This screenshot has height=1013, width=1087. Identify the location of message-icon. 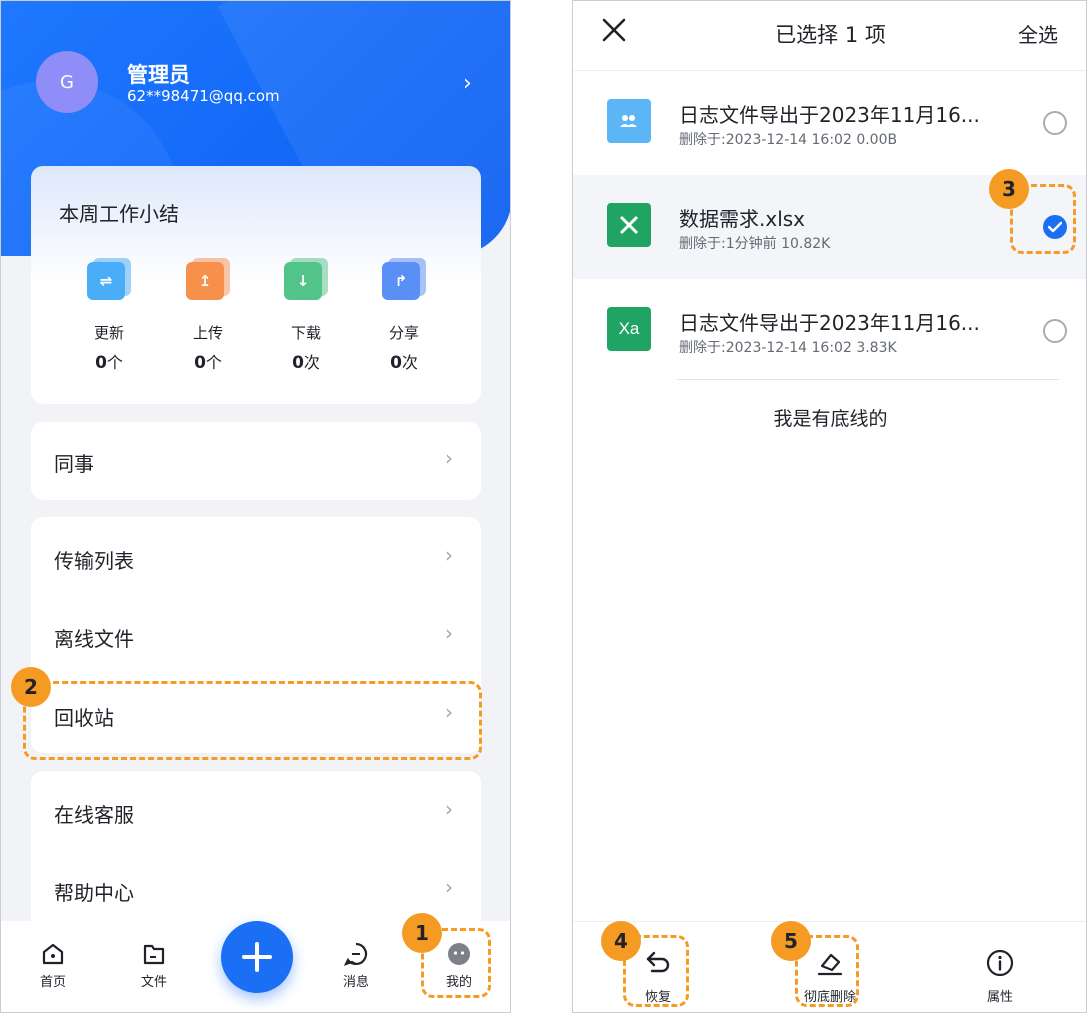
(355, 954).